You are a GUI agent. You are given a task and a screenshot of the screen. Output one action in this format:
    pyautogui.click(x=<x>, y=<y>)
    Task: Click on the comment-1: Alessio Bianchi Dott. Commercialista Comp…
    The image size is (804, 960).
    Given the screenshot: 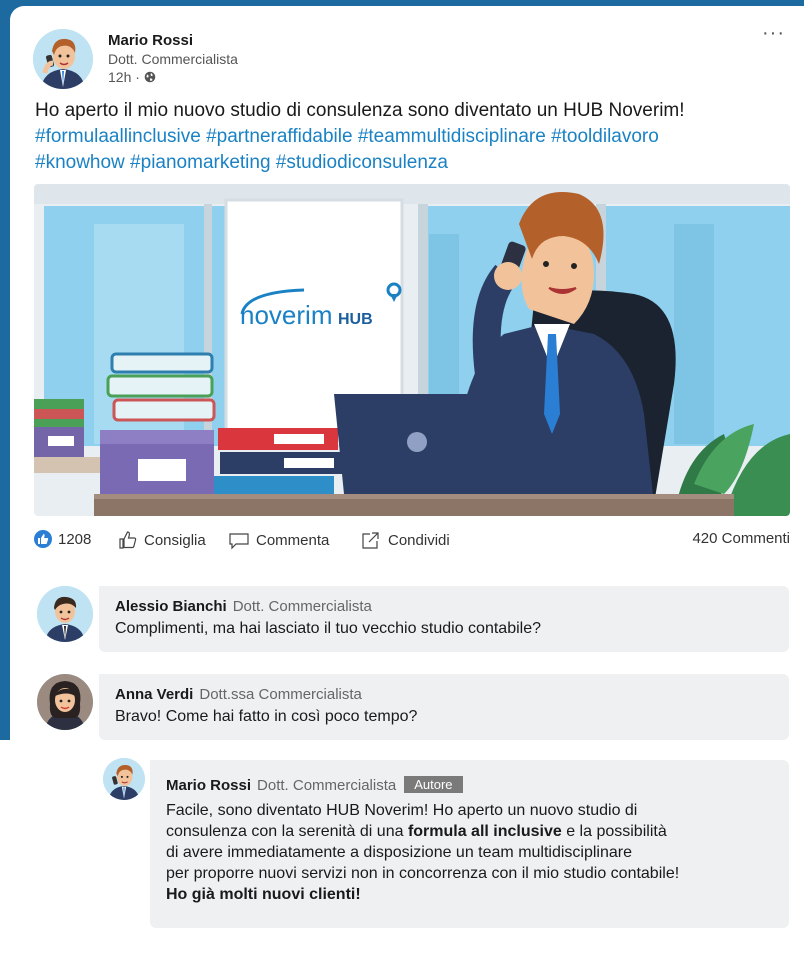 What is the action you would take?
    pyautogui.click(x=444, y=619)
    